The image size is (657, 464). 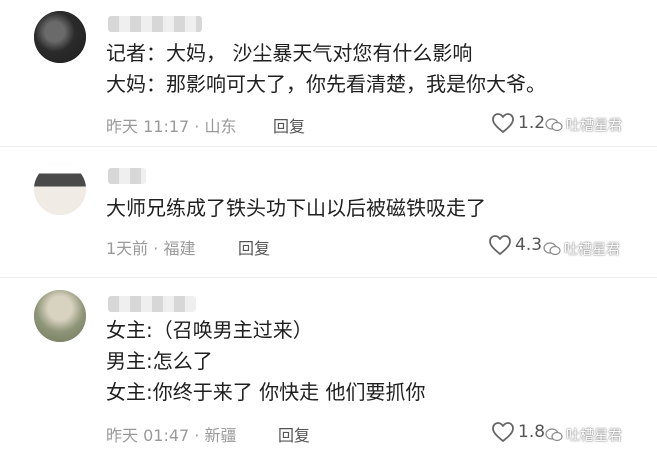 What do you see at coordinates (326, 84) in the screenshot?
I see `comment-line: 大妈：那影响可大了，你先看清楚，我是你大爷。` at bounding box center [326, 84].